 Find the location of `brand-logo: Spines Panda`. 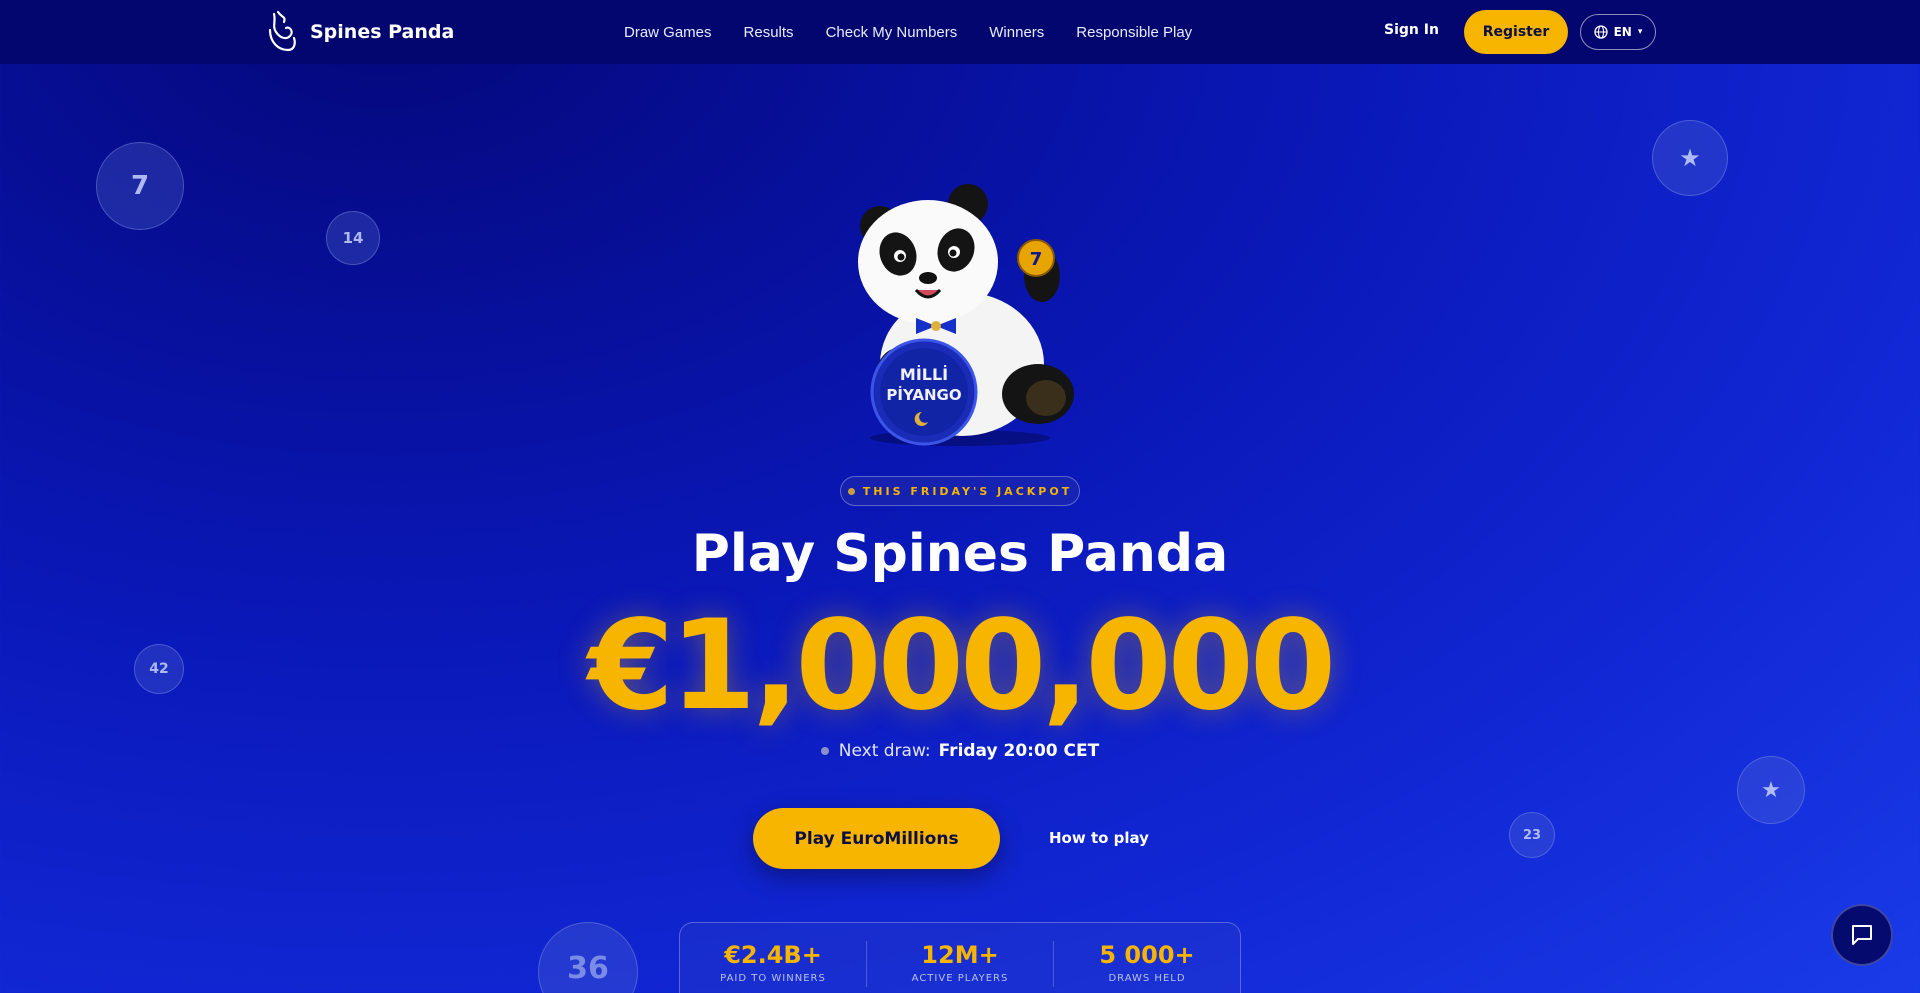

brand-logo: Spines Panda is located at coordinates (359, 32).